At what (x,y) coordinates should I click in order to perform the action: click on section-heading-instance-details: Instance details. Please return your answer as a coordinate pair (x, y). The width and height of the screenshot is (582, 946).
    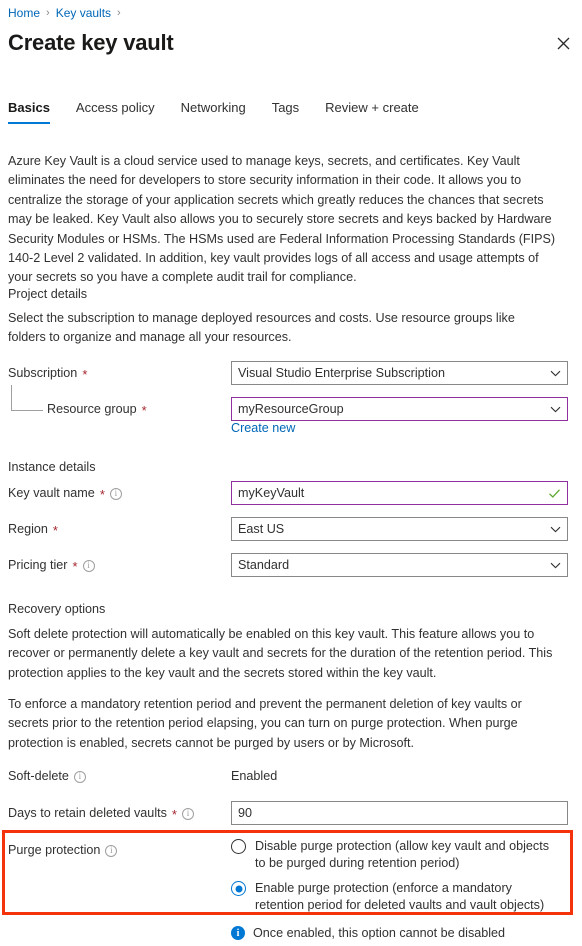
    Looking at the image, I should click on (52, 467).